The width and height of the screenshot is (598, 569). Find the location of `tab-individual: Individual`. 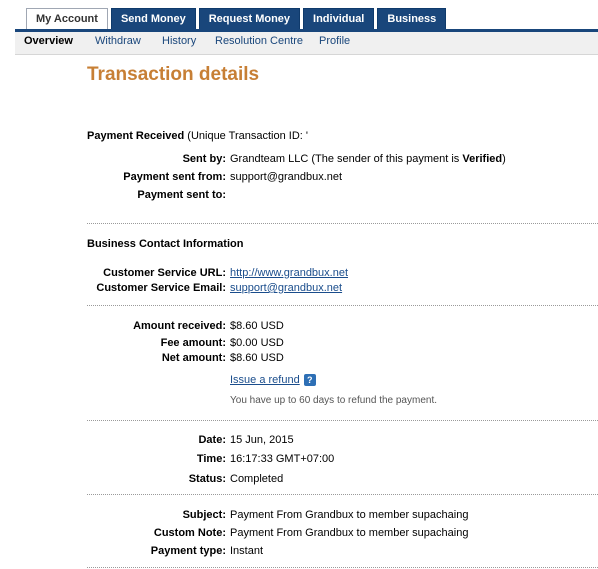

tab-individual: Individual is located at coordinates (339, 18).